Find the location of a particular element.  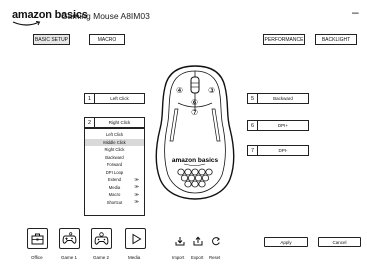

mouse-button-3-marker: ③ is located at coordinates (211, 90).